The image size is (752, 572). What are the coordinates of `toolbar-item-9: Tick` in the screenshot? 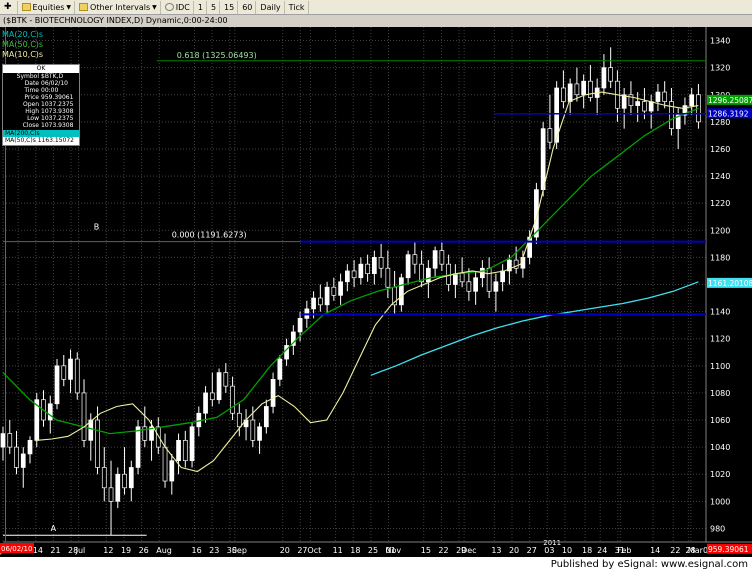 It's located at (297, 7).